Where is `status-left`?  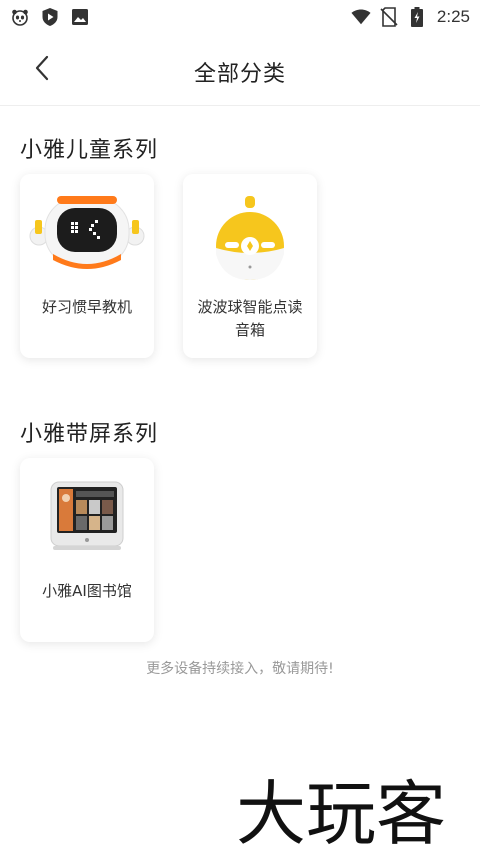 status-left is located at coordinates (50, 17).